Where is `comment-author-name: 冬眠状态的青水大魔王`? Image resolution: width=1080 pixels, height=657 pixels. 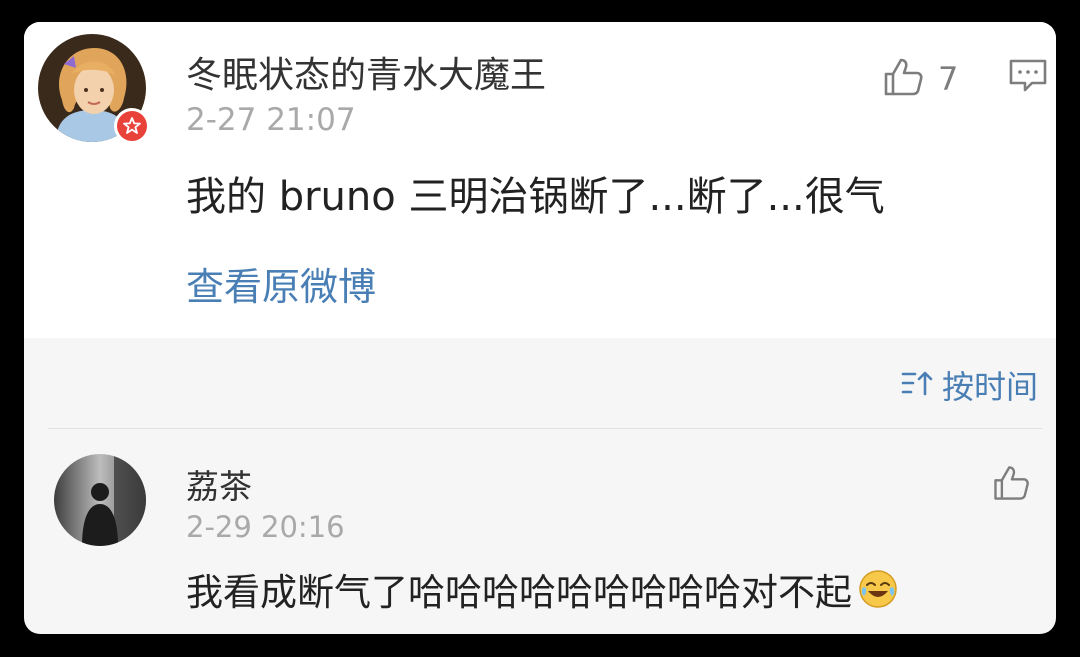 comment-author-name: 冬眠状态的青水大魔王 is located at coordinates (366, 72).